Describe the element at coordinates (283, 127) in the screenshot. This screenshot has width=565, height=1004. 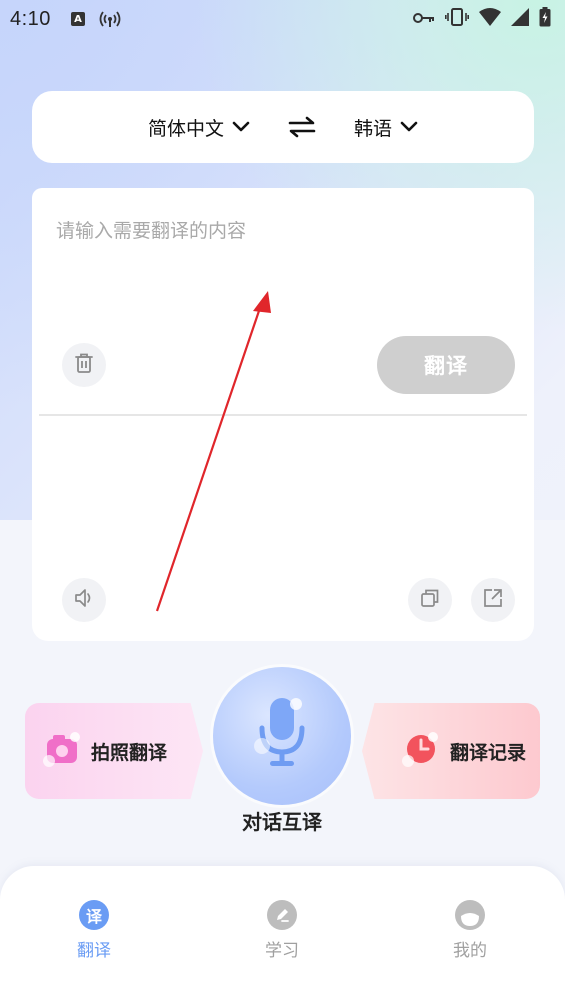
I see `language-selector-bar: 简体中文 韩语` at that location.